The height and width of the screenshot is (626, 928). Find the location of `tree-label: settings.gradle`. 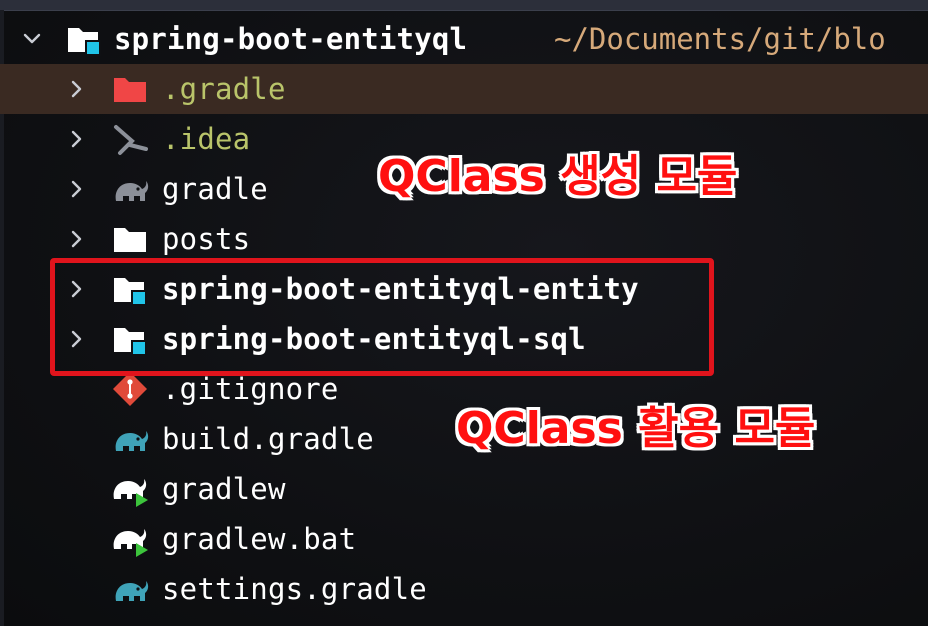

tree-label: settings.gradle is located at coordinates (294, 589).